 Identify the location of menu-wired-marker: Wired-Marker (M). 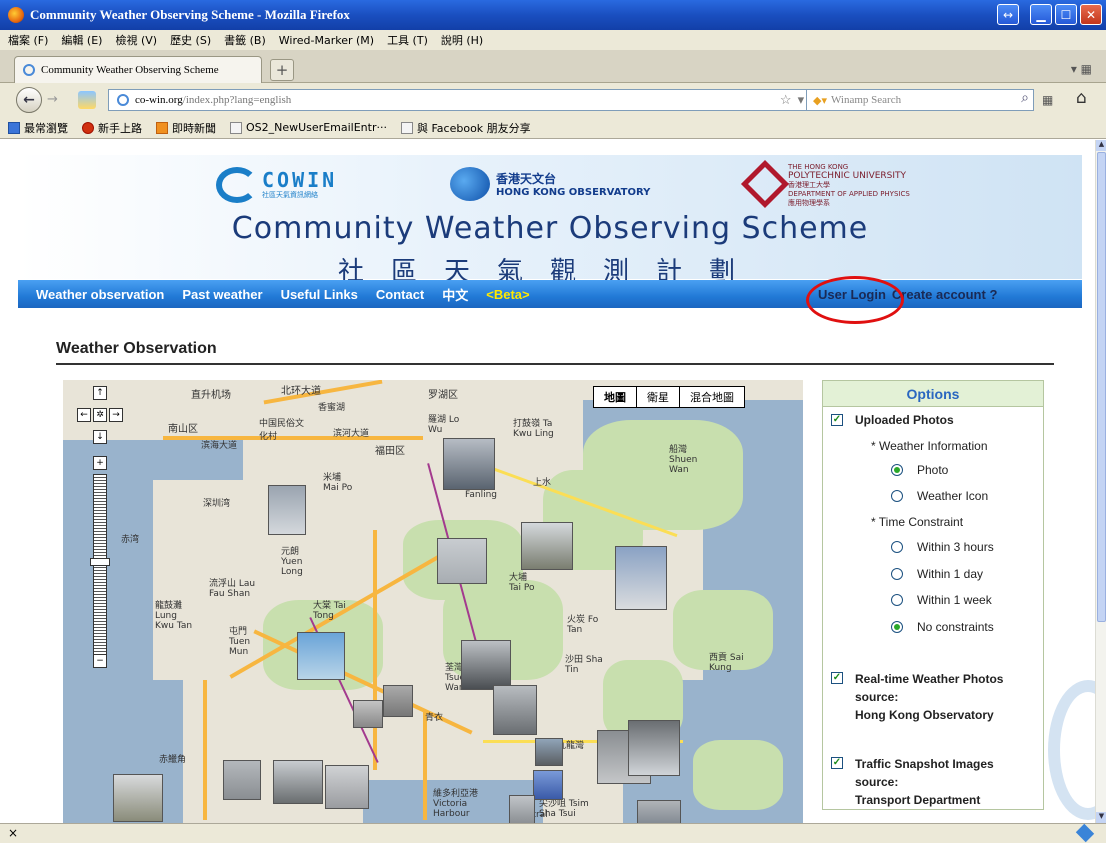
(326, 40).